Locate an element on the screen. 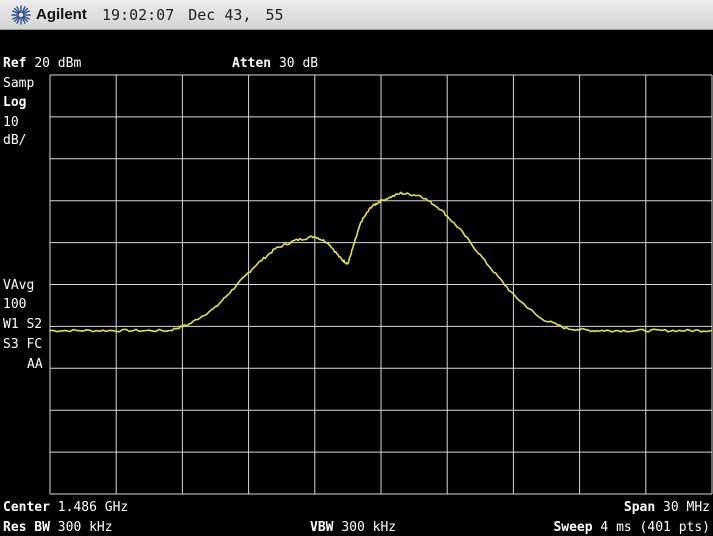 Image resolution: width=713 pixels, height=536 pixels. sweep-readout: Sweep 4 ms (401 pts) is located at coordinates (631, 527).